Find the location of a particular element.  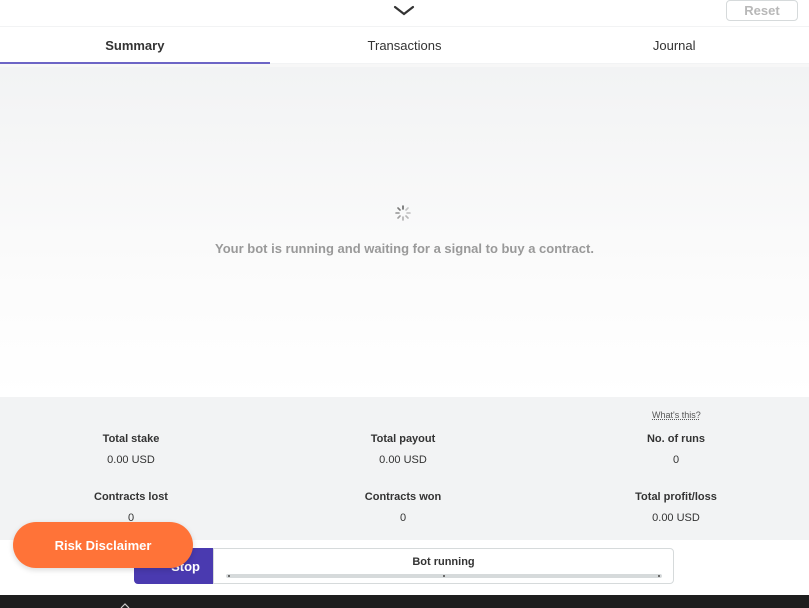

stat-label: Total payout is located at coordinates (403, 439).